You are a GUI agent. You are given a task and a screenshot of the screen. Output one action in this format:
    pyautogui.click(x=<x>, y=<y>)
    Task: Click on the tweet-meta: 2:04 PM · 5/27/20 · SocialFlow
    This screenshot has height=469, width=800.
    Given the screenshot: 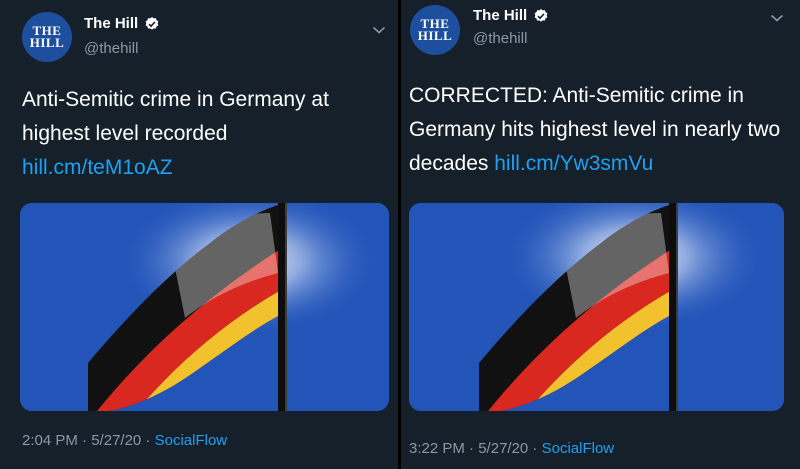 What is the action you would take?
    pyautogui.click(x=124, y=440)
    